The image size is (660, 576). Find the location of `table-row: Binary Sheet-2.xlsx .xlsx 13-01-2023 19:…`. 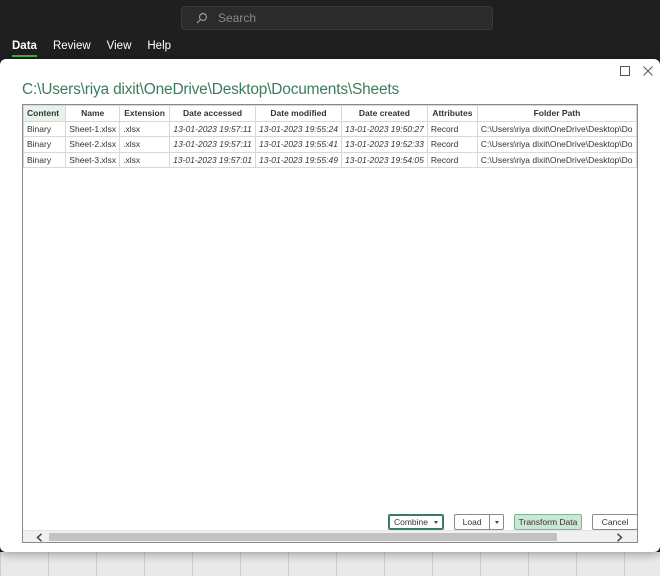

table-row: Binary Sheet-2.xlsx .xlsx 13-01-2023 19:… is located at coordinates (330, 144).